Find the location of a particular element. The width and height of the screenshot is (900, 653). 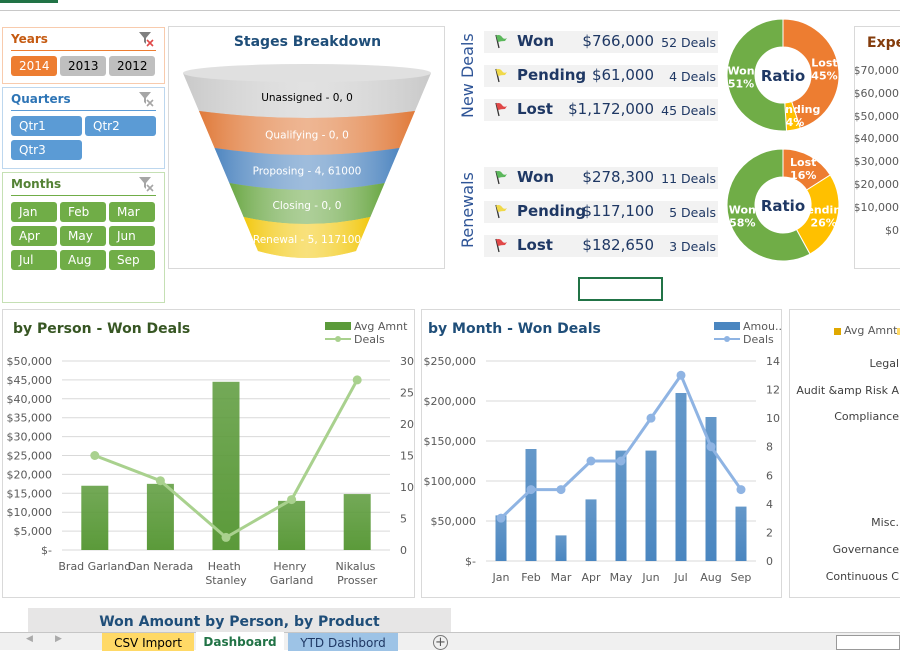

y-tick-label: $35,000 is located at coordinates (30, 418).